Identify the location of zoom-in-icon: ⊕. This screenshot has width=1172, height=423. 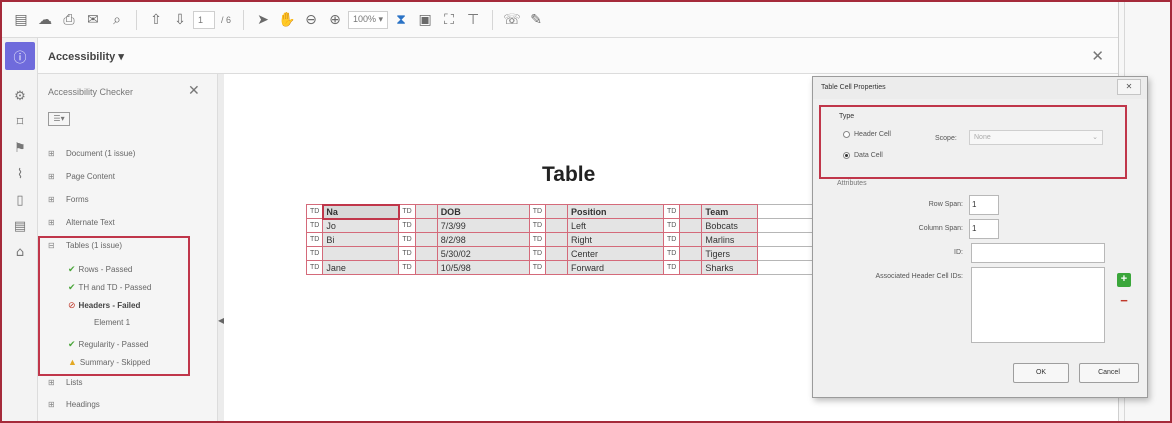
(335, 20).